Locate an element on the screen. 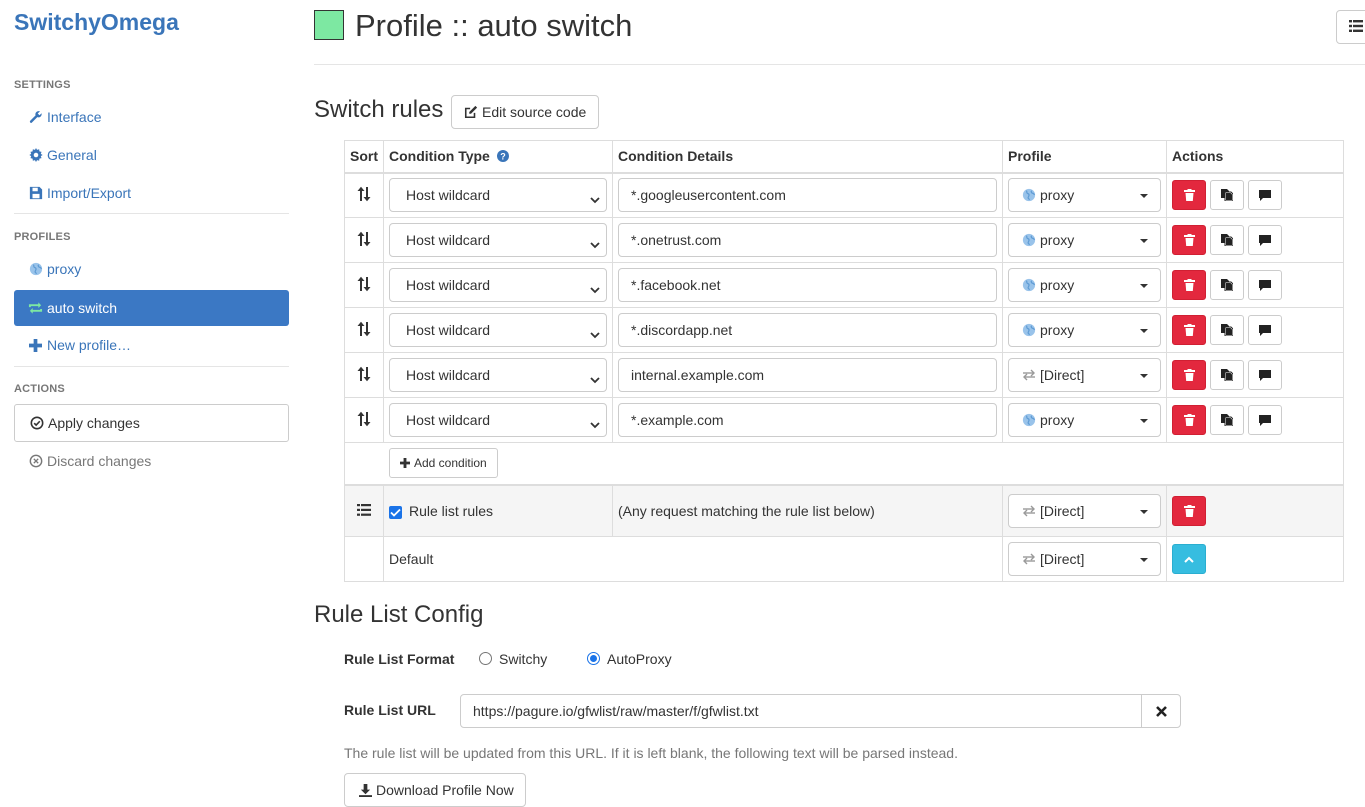  download-profile-button: Download Profile Now is located at coordinates (435, 790).